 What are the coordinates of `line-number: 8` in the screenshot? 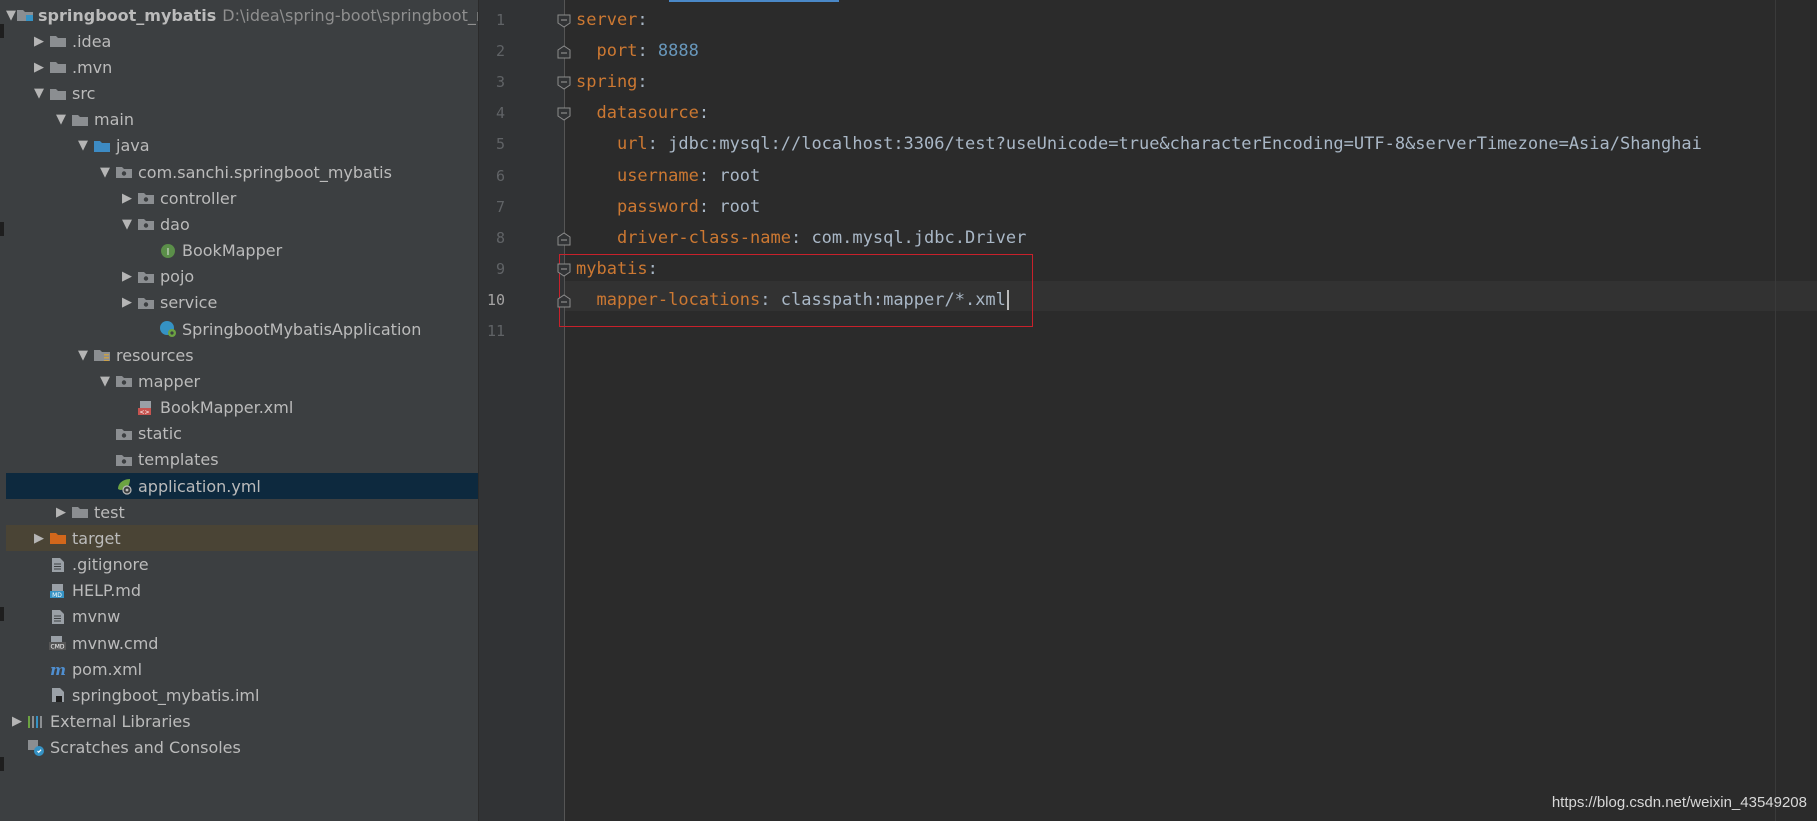 It's located at (500, 237).